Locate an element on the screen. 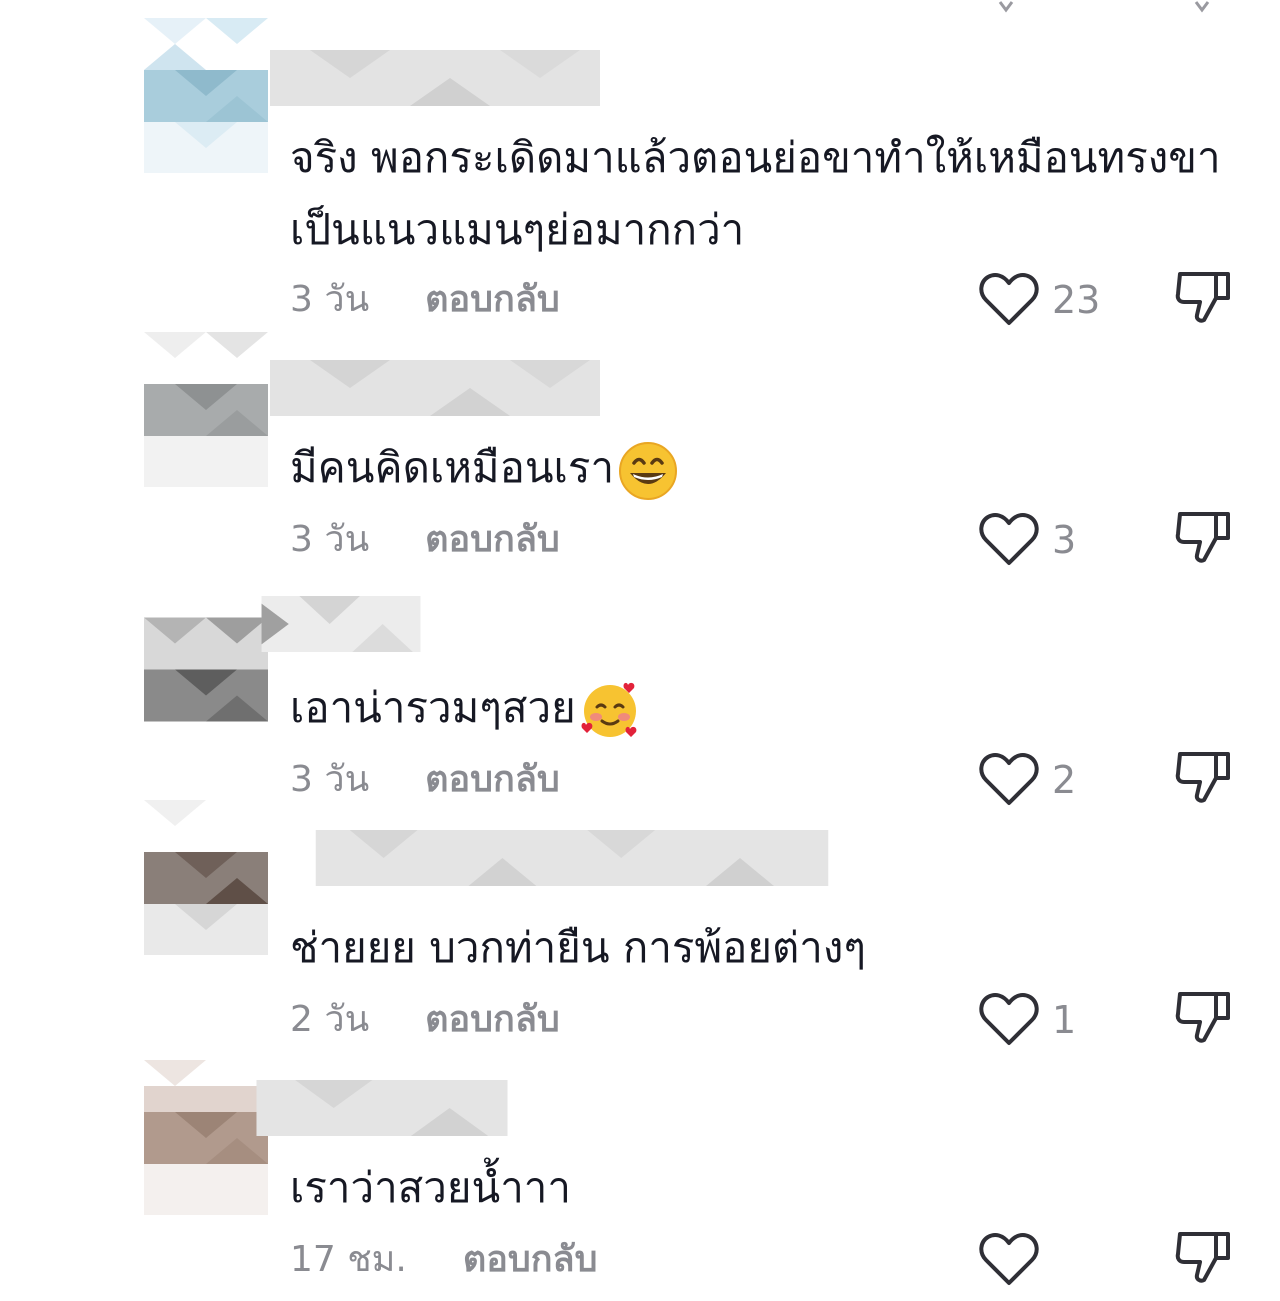 The height and width of the screenshot is (1301, 1280). comment-body: มีคนคิดเหมือนเรา is located at coordinates (452, 467).